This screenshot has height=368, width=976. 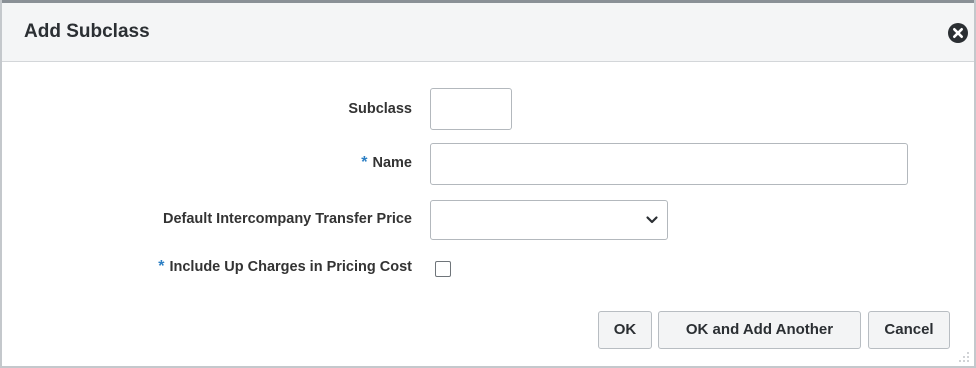 I want to click on transfer-price-label-text: Default Intercompany Transfer Price, so click(x=287, y=219).